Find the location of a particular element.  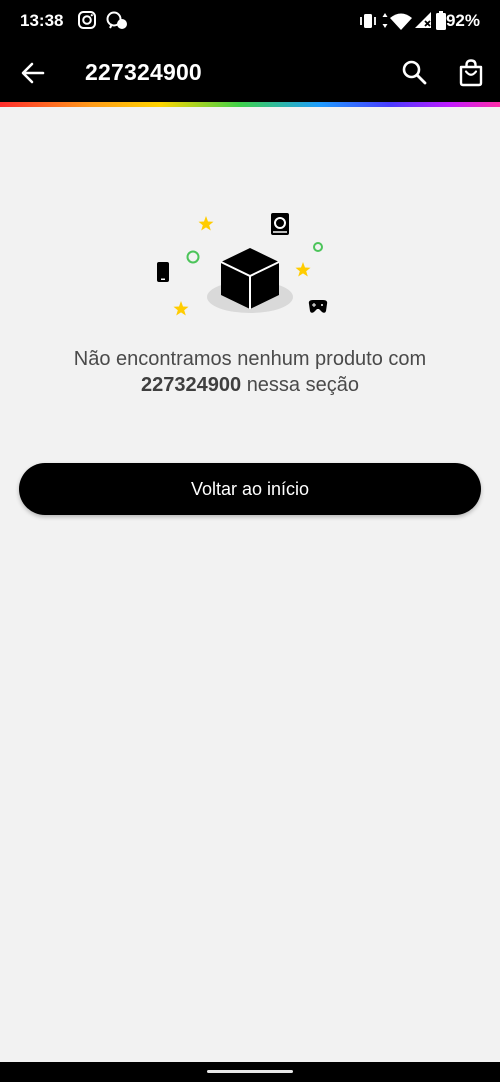

whatsapp-icon is located at coordinates (116, 20).